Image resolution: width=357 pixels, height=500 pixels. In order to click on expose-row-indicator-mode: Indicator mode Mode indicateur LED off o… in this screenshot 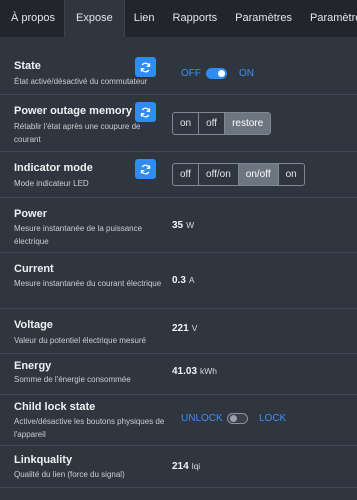, I will do `click(178, 175)`.